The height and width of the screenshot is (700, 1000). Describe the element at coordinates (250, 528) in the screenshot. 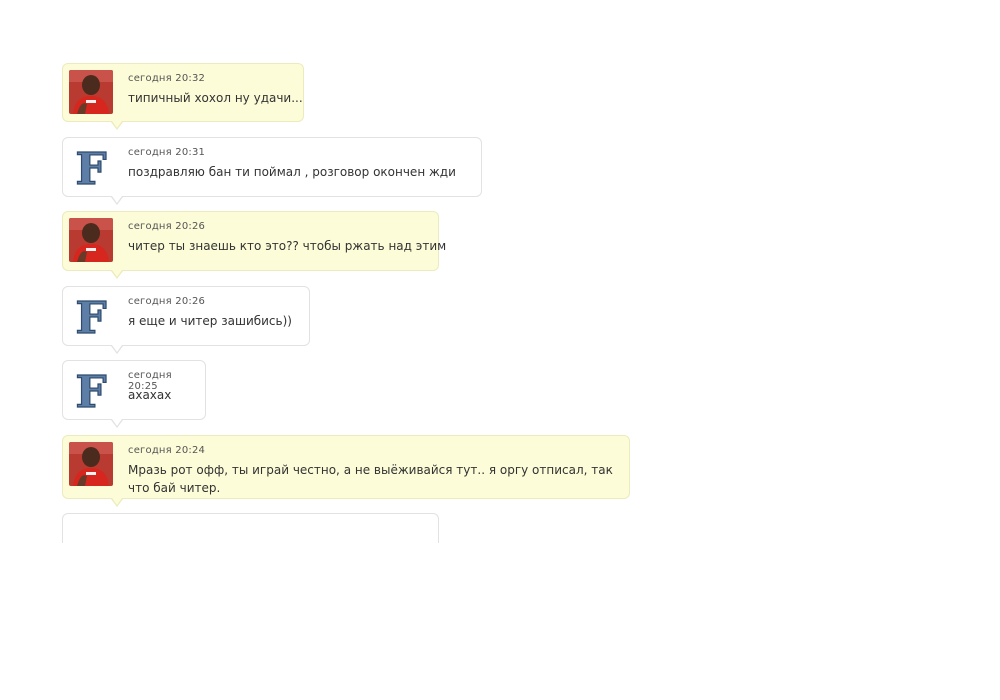

I see `message-bubble-partial` at that location.